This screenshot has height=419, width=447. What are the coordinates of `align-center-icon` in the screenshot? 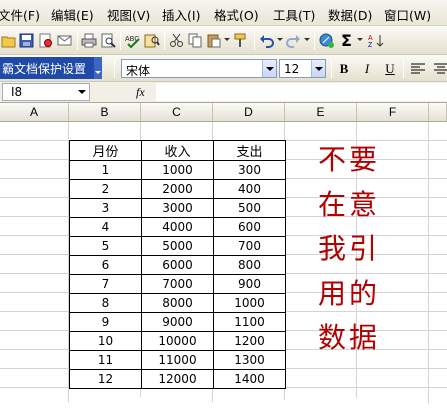 It's located at (438, 69).